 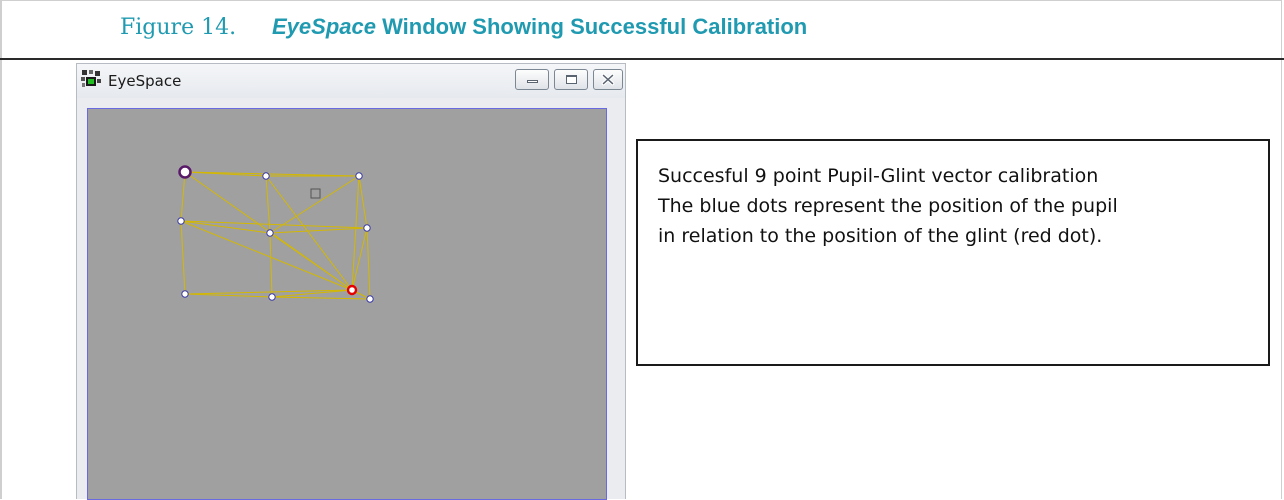 What do you see at coordinates (145, 81) in the screenshot?
I see `window-title: EyeSpace` at bounding box center [145, 81].